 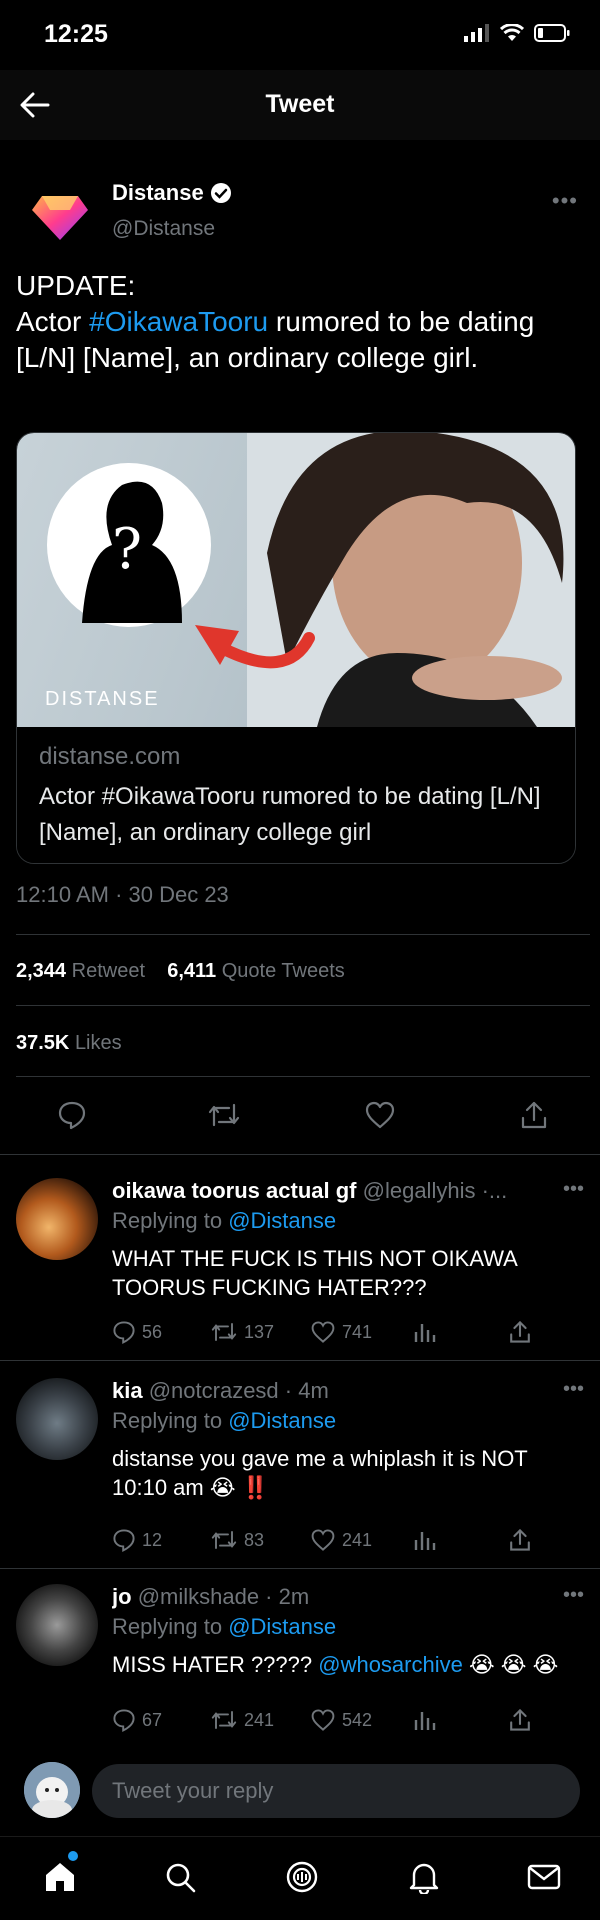 I want to click on my-avatar, so click(x=52, y=1790).